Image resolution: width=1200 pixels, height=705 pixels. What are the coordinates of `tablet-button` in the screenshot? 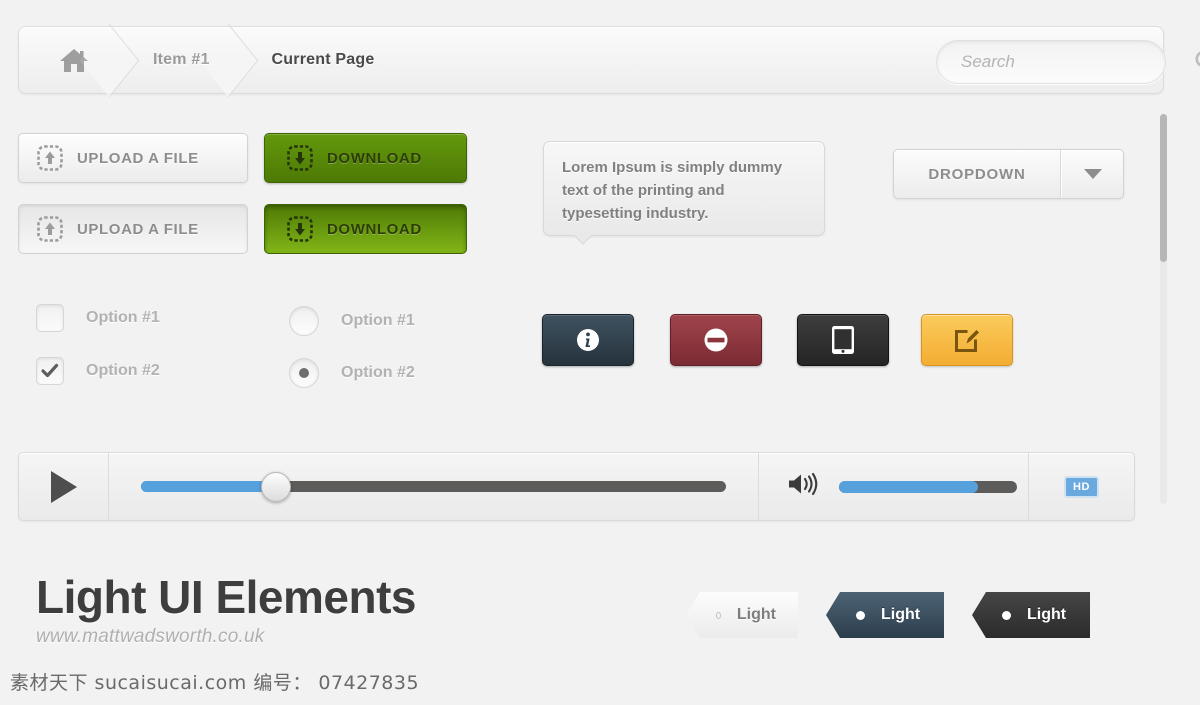 It's located at (843, 340).